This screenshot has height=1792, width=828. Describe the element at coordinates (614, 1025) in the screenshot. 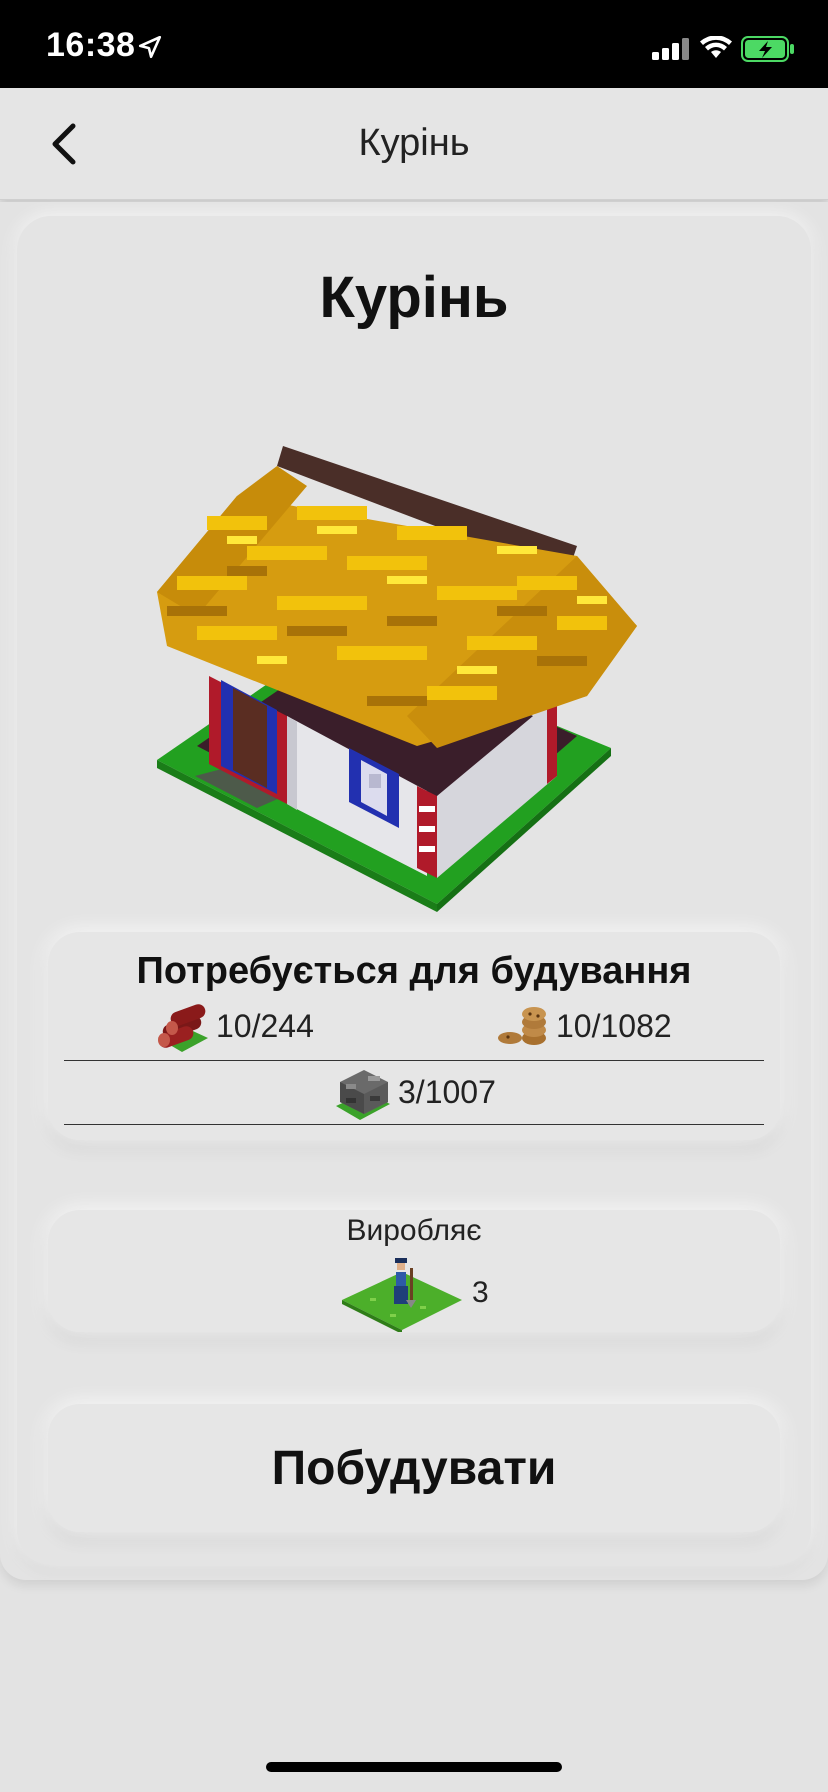

I see `food-value: 10/1082` at that location.